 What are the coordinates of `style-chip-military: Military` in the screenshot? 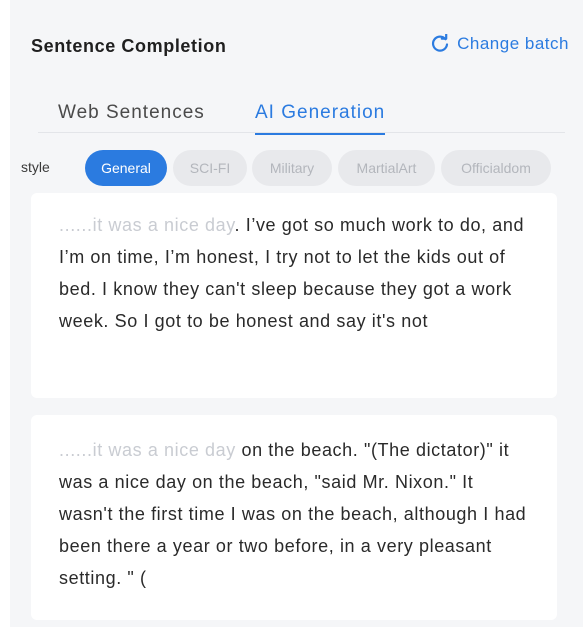 It's located at (292, 168).